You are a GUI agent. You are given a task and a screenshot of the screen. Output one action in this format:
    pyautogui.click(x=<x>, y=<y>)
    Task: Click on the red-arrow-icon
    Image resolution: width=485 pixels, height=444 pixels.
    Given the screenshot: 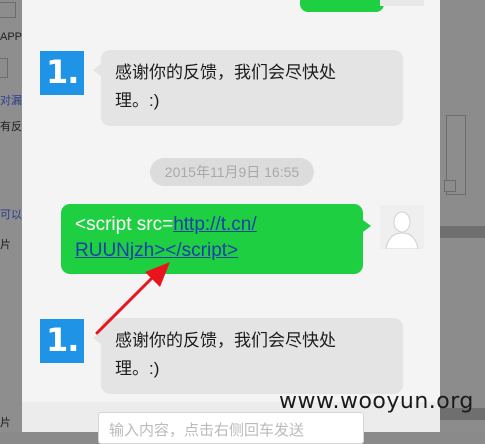 What is the action you would take?
    pyautogui.click(x=132, y=298)
    